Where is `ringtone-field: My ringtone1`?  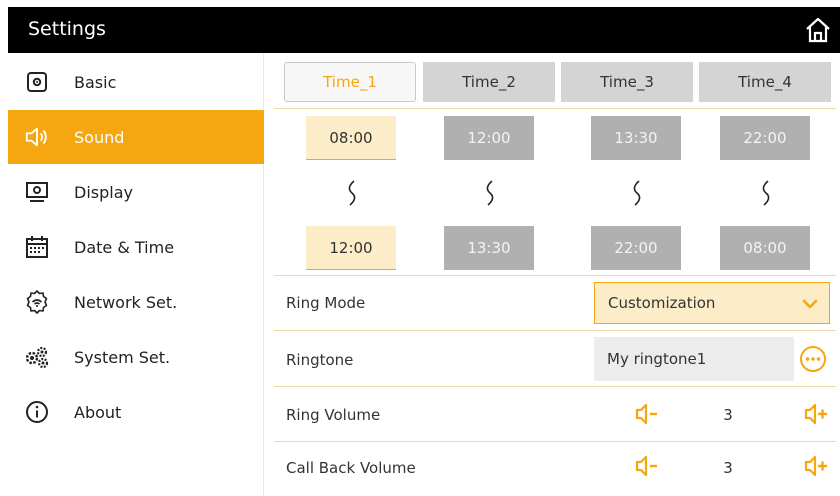
ringtone-field: My ringtone1 is located at coordinates (694, 359).